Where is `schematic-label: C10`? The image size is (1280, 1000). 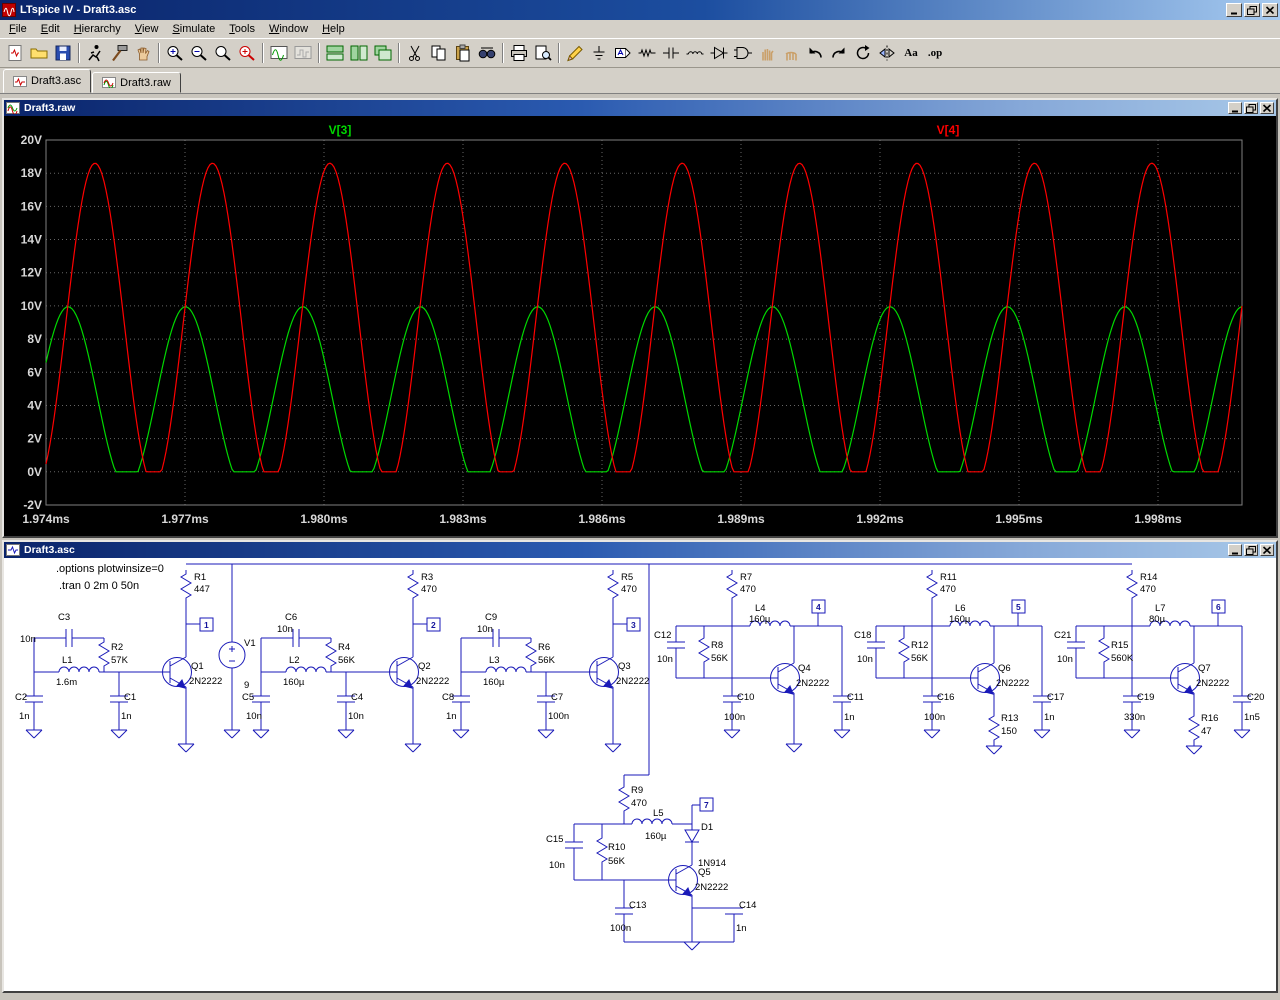 schematic-label: C10 is located at coordinates (745, 697).